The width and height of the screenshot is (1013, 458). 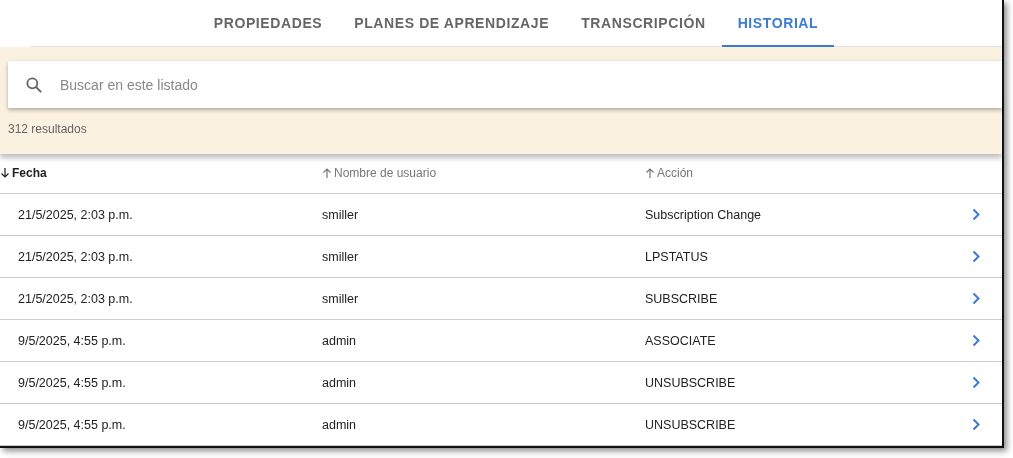 I want to click on table-cell-text: SUBSCRIBE, so click(x=682, y=298).